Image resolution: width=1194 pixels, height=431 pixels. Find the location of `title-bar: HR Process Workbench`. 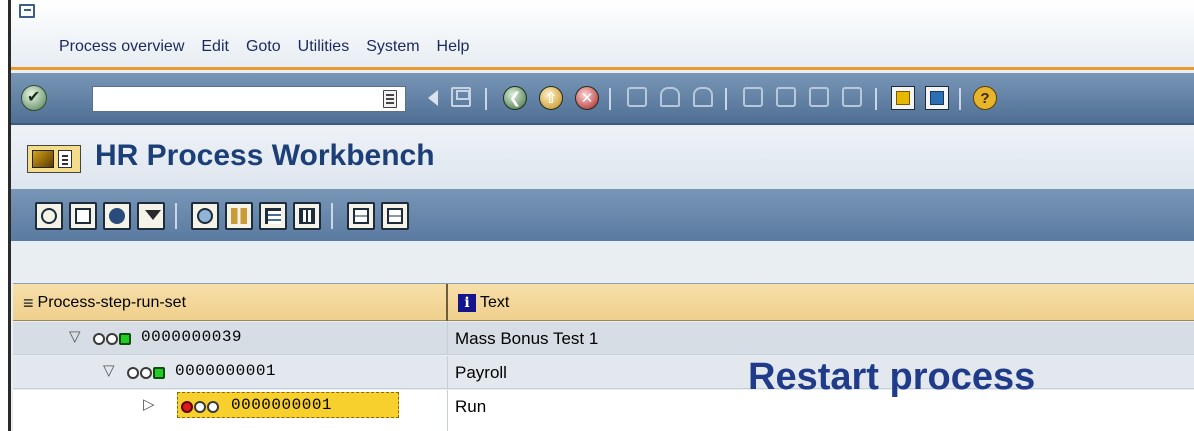

title-bar: HR Process Workbench is located at coordinates (602, 158).